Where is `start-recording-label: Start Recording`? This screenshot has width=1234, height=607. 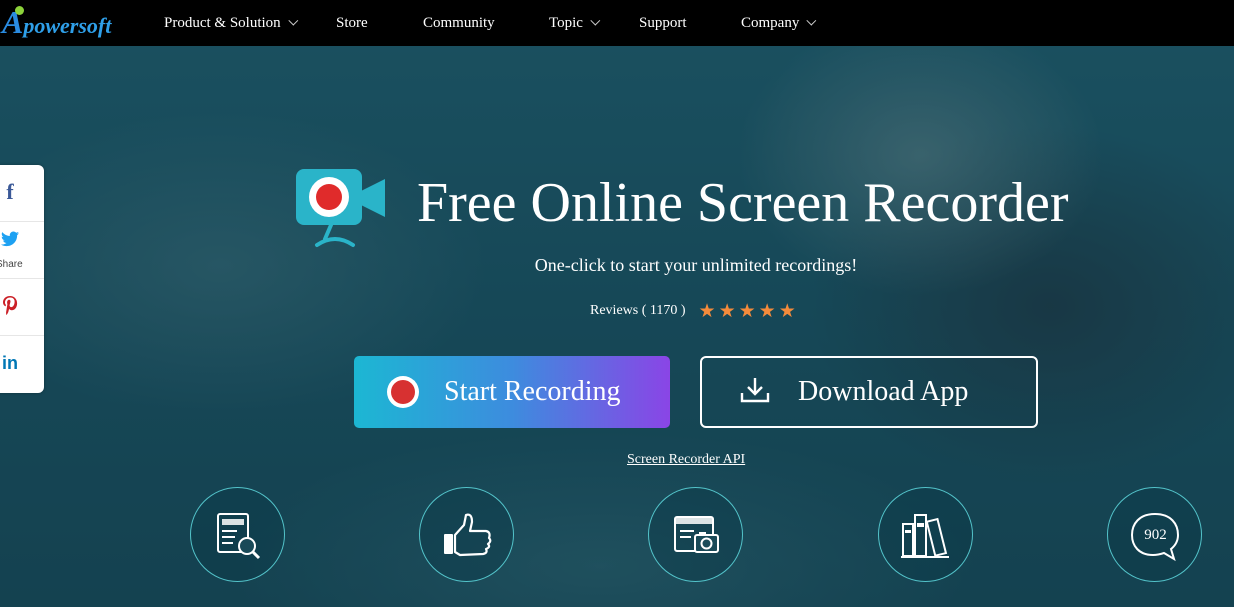
start-recording-label: Start Recording is located at coordinates (532, 391).